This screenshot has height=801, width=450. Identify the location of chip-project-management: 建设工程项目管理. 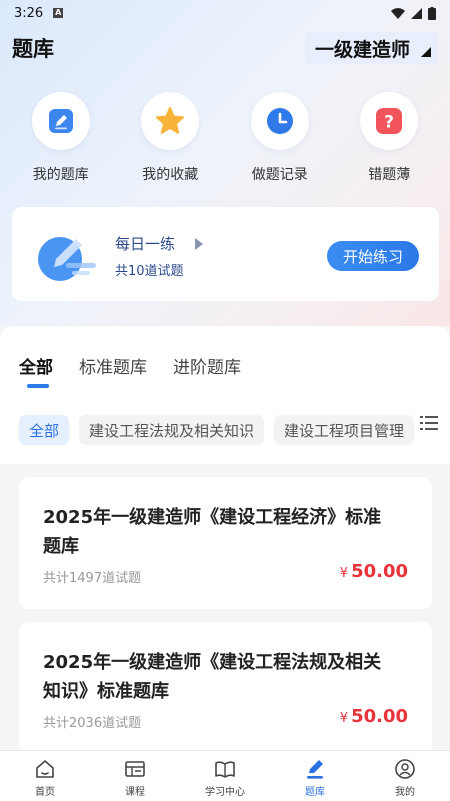
(344, 430).